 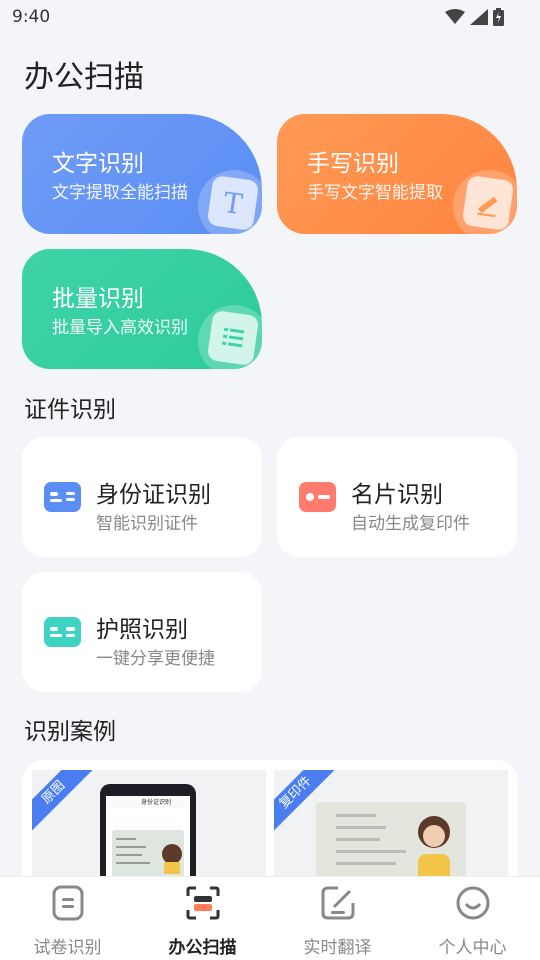 I want to click on feature-title: 手写识别, so click(x=353, y=164).